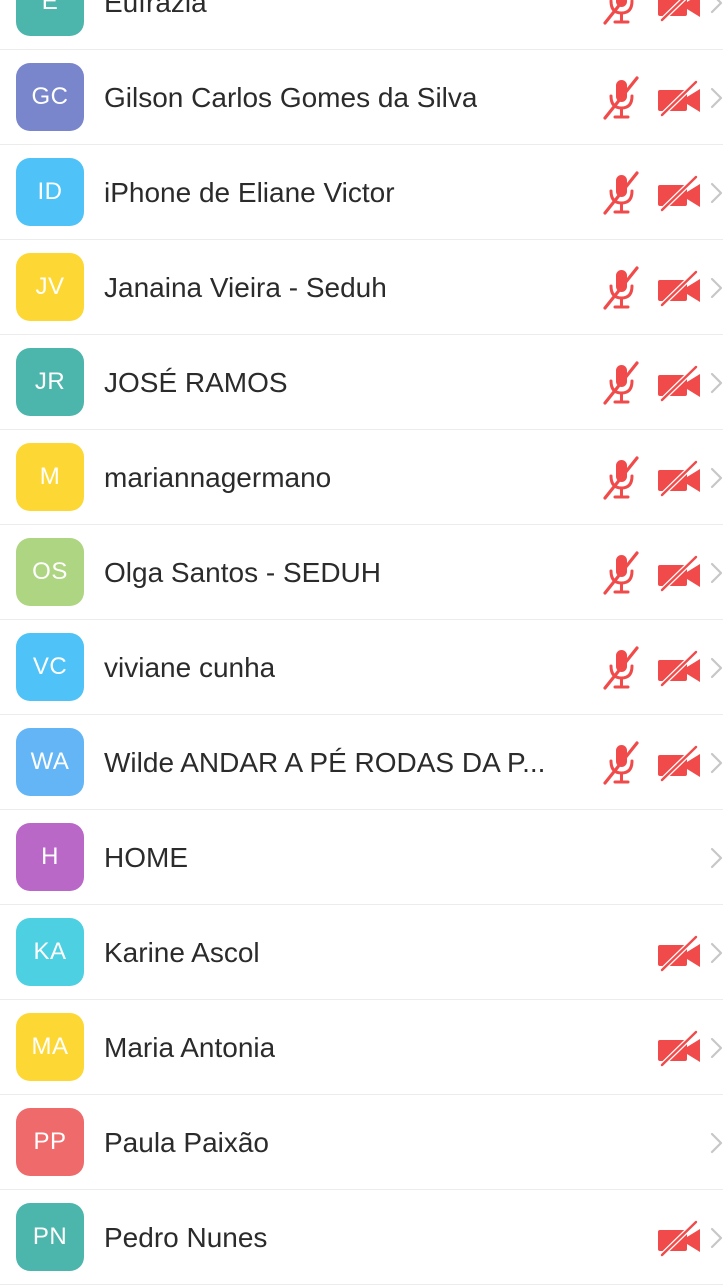  Describe the element at coordinates (361, 1047) in the screenshot. I see `participant-row: MA Maria Antonia` at that location.